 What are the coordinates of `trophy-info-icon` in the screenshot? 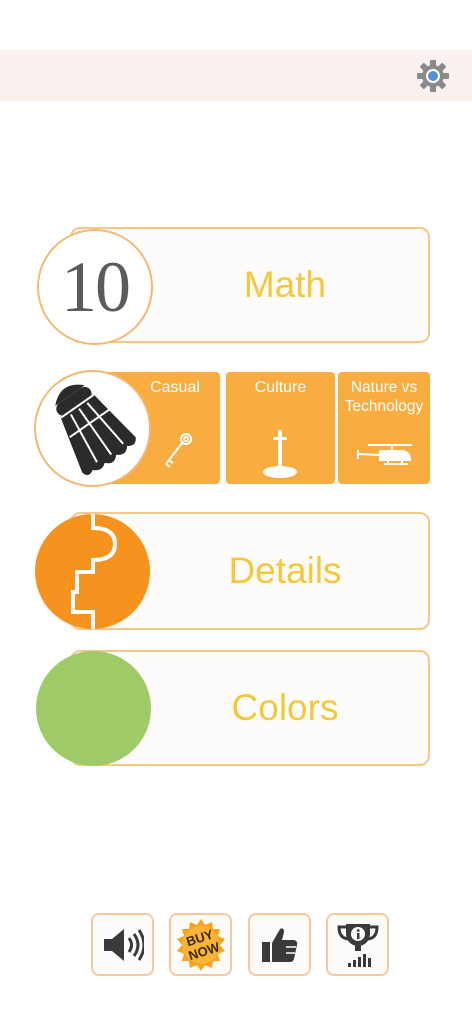 It's located at (357, 945).